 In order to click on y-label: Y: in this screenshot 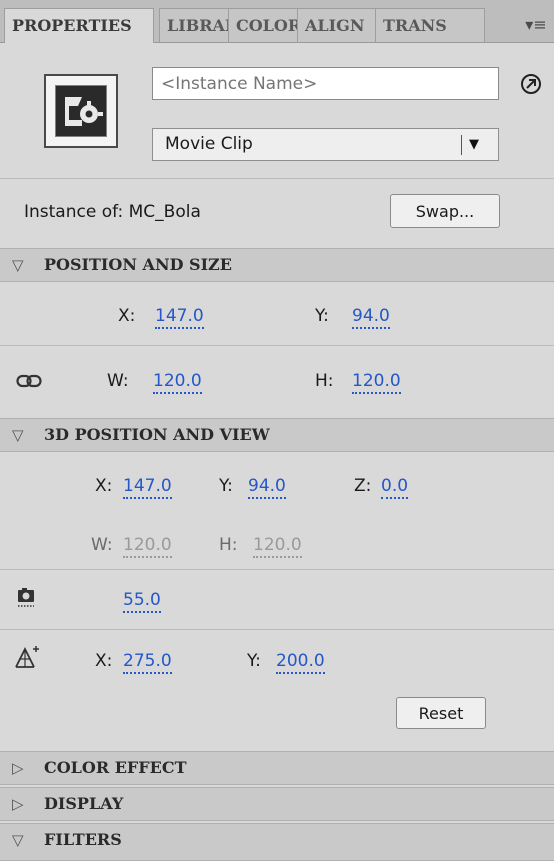, I will do `click(322, 316)`.